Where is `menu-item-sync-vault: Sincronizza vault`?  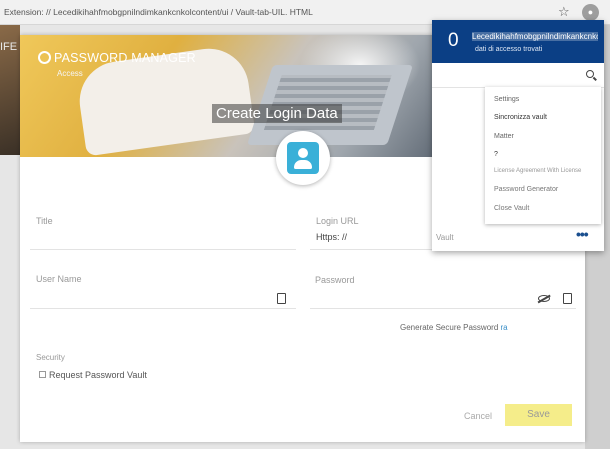
menu-item-sync-vault: Sincronizza vault is located at coordinates (520, 117).